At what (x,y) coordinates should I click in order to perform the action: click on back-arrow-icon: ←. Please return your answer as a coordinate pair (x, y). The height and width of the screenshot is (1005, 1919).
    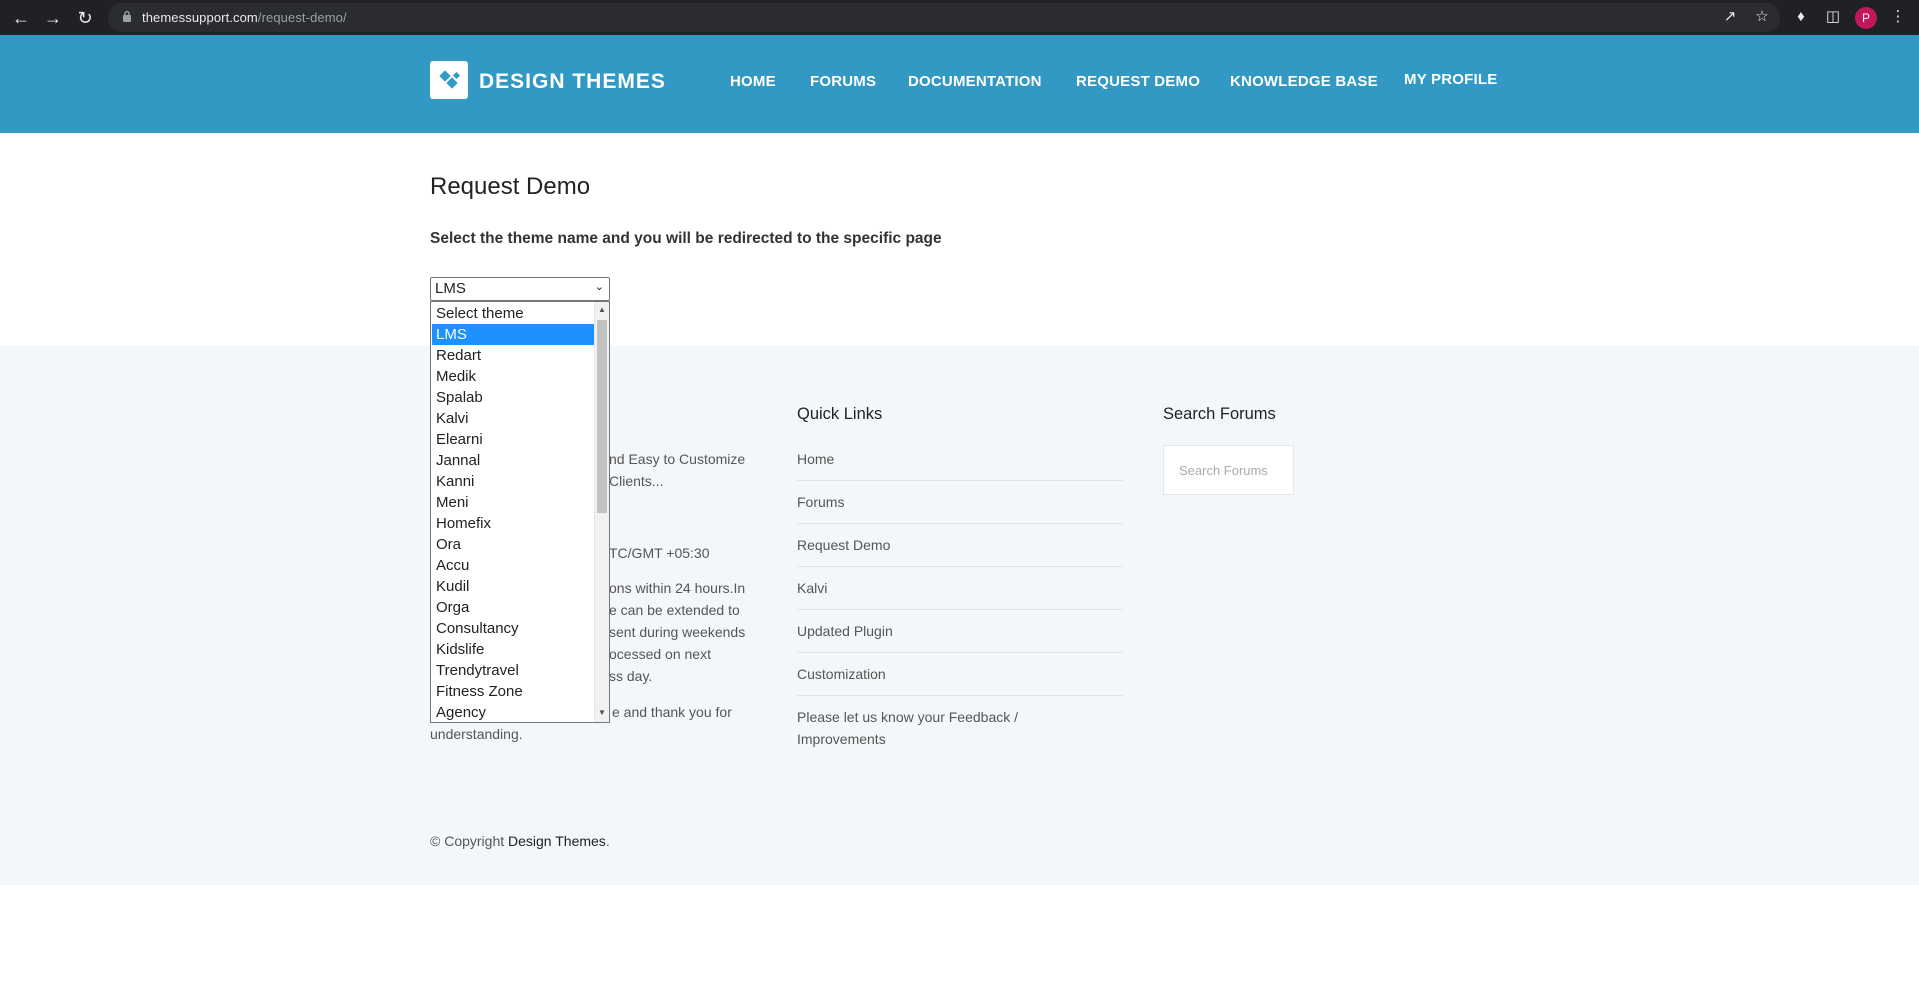
    Looking at the image, I should click on (21, 18).